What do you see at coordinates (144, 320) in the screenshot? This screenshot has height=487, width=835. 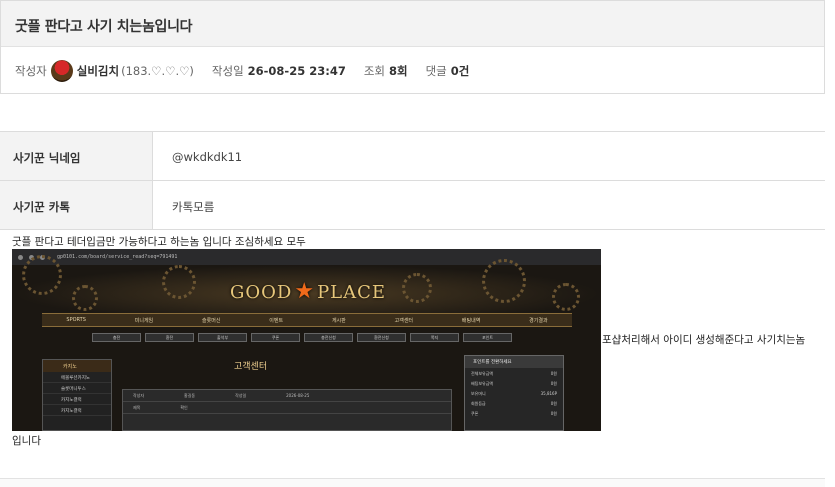 I see `site-nav-item: 미니게임` at bounding box center [144, 320].